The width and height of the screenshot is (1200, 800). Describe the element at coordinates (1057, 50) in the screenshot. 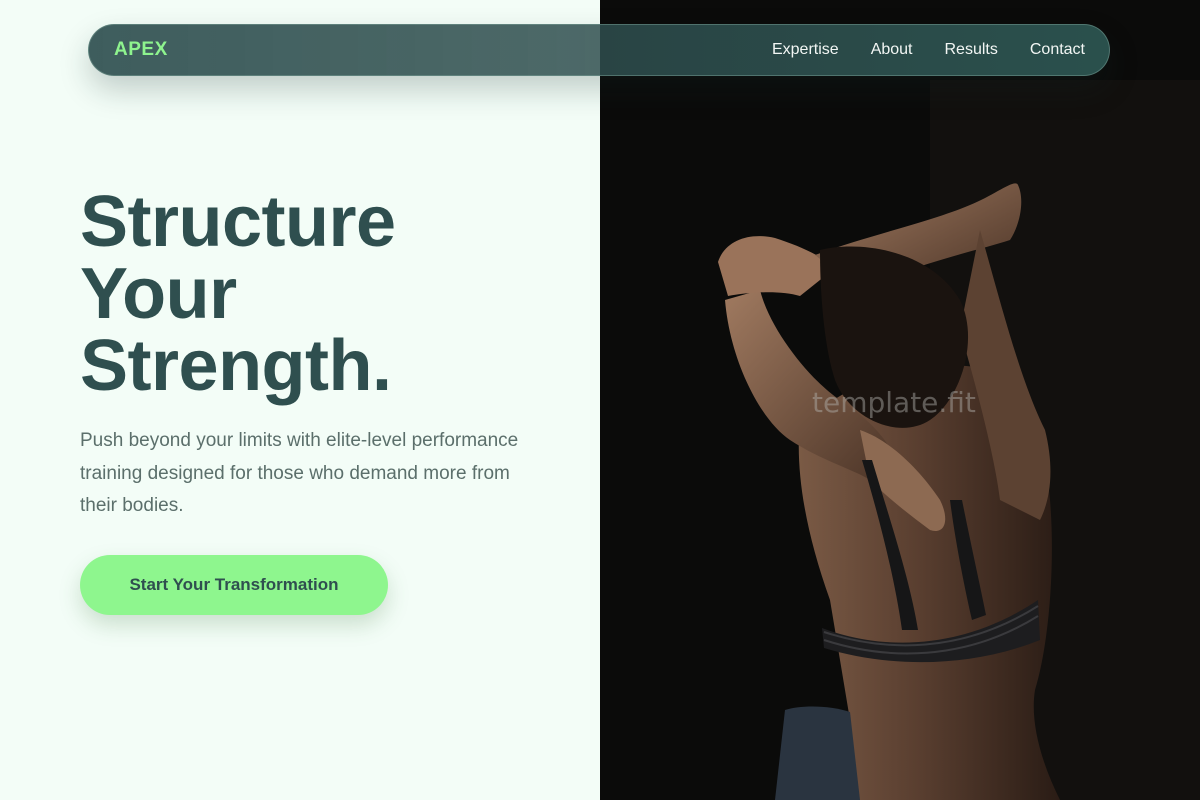

I see `nav-link-contact: Contact` at that location.